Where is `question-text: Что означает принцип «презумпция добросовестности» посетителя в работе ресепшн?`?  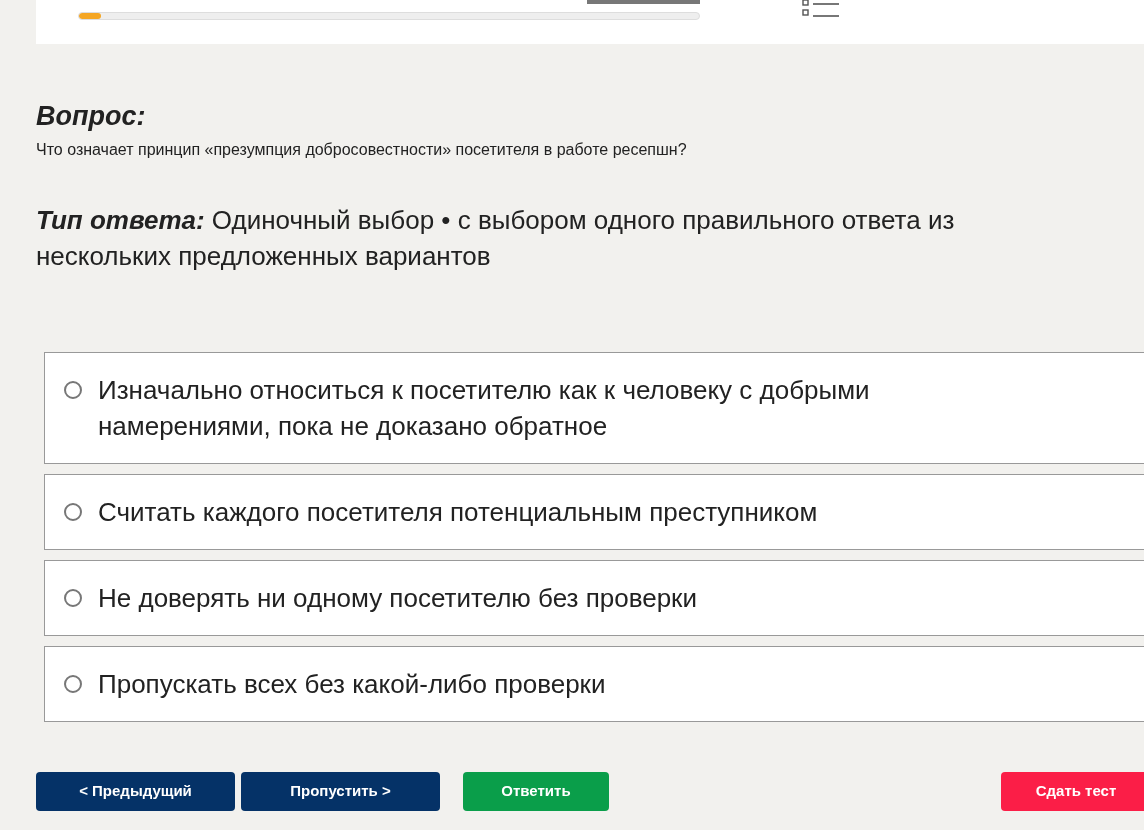 question-text: Что означает принцип «презумпция добросовестности» посетителя в работе ресепшн? is located at coordinates (362, 149).